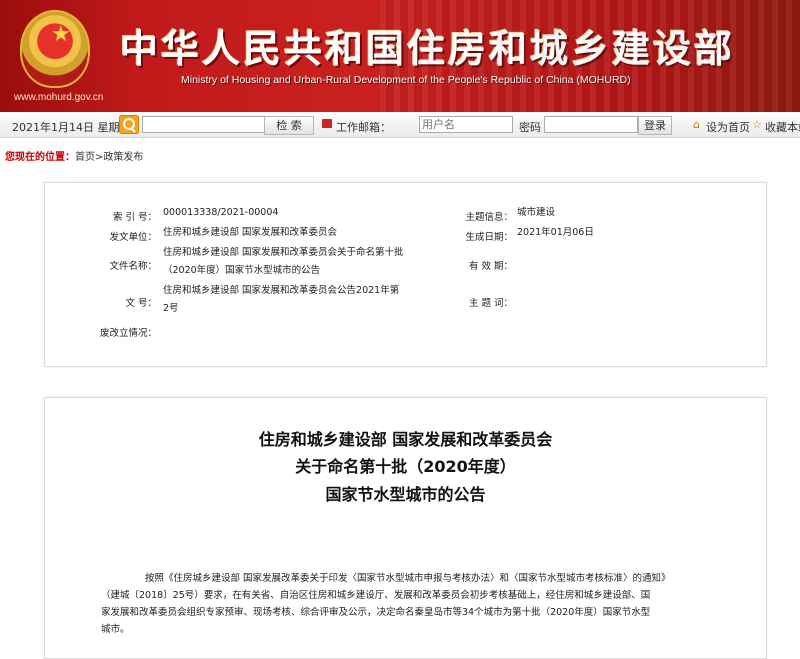 This screenshot has height=659, width=800. Describe the element at coordinates (133, 266) in the screenshot. I see `filename-label: 文件名称：` at that location.